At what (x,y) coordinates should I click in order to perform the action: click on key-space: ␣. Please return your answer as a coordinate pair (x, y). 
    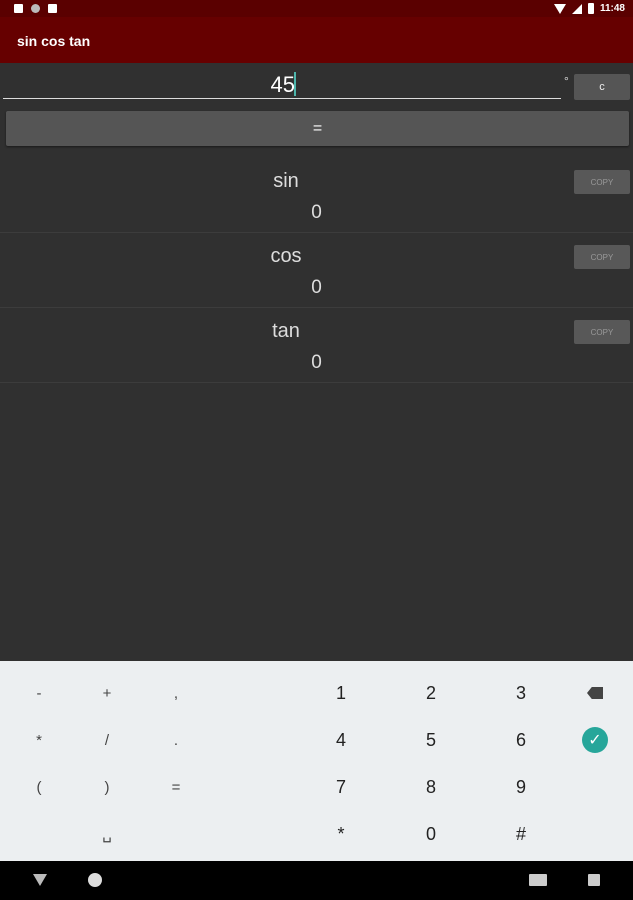
    Looking at the image, I should click on (107, 834).